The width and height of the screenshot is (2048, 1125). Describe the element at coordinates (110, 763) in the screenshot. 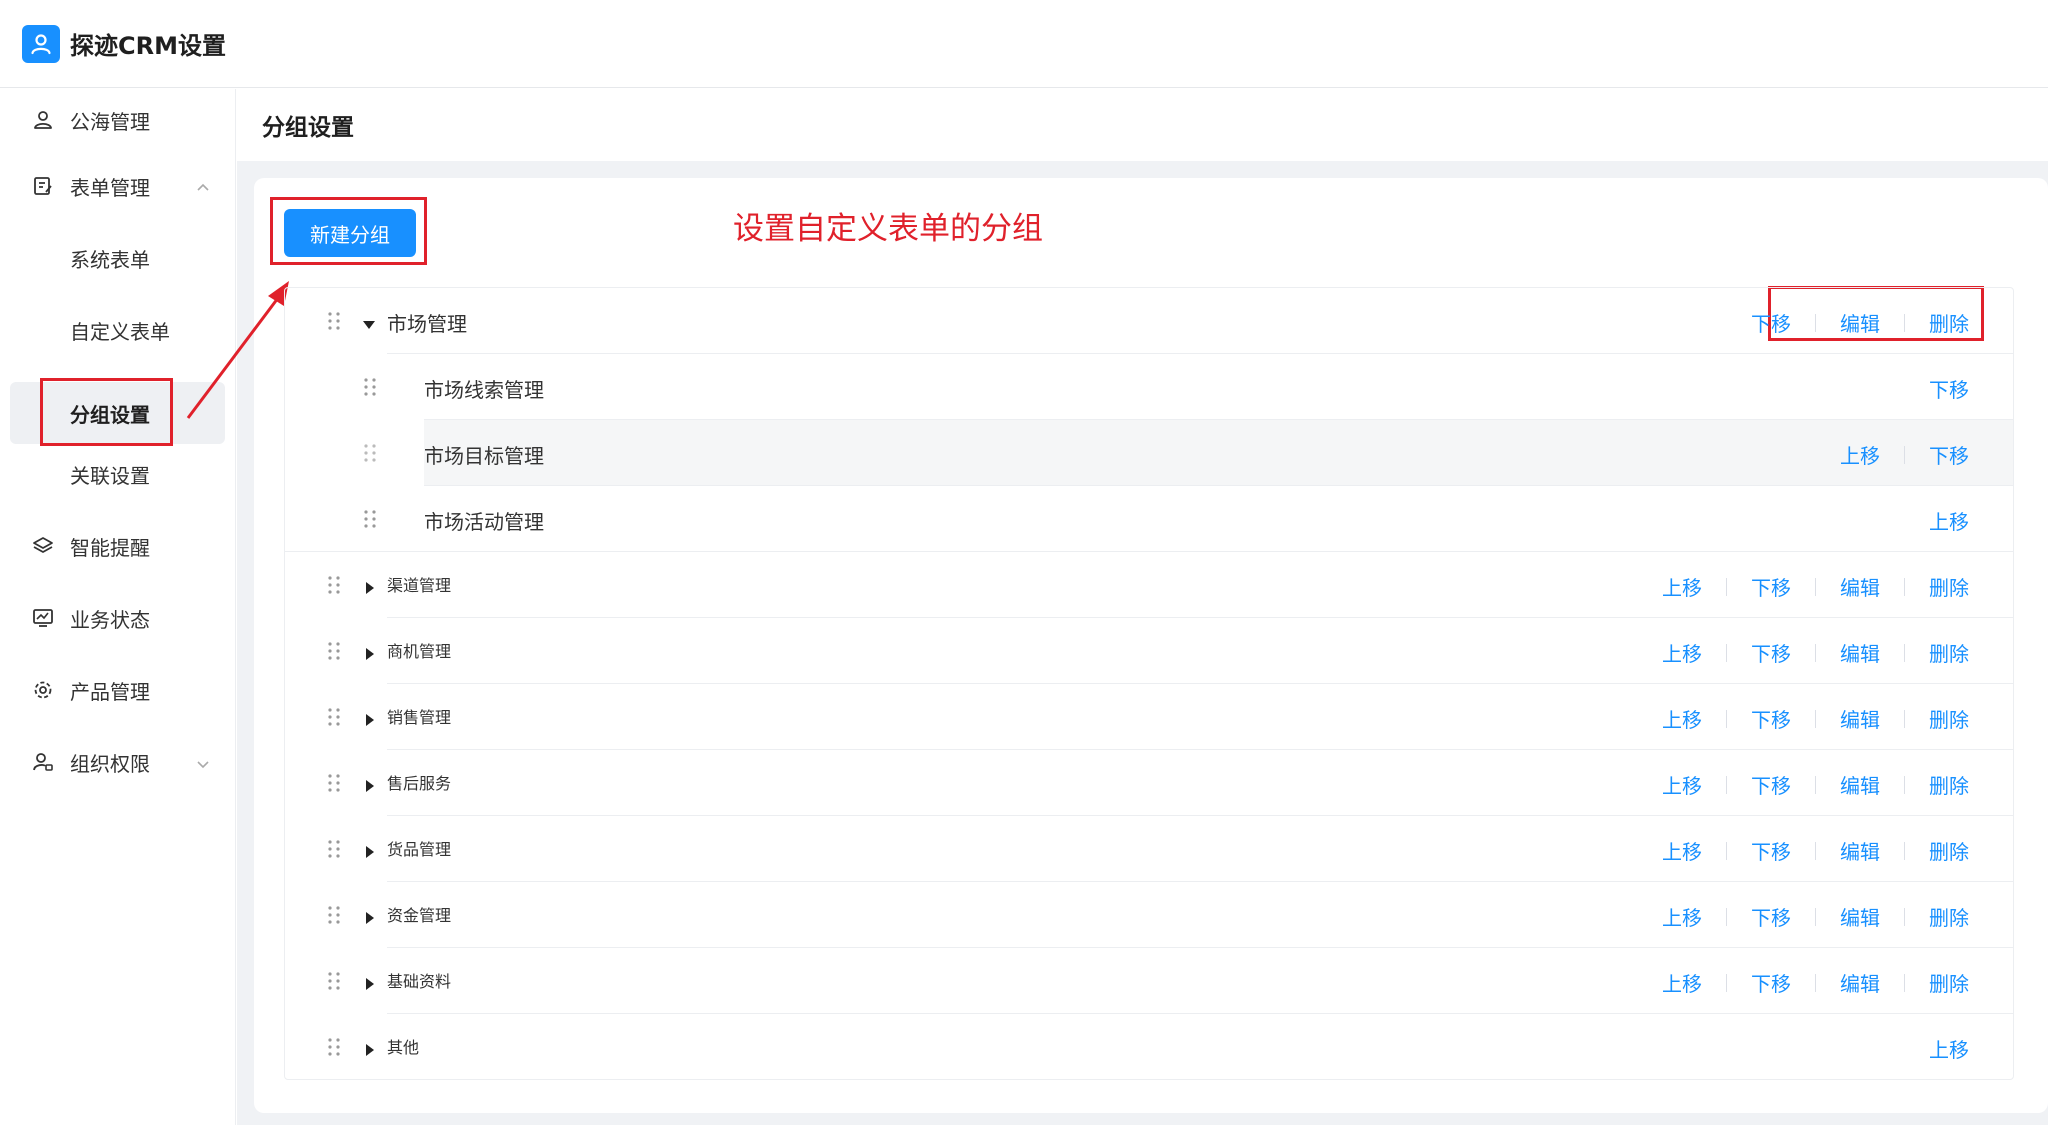

I see `sidebar-item-label: 组织权限` at that location.